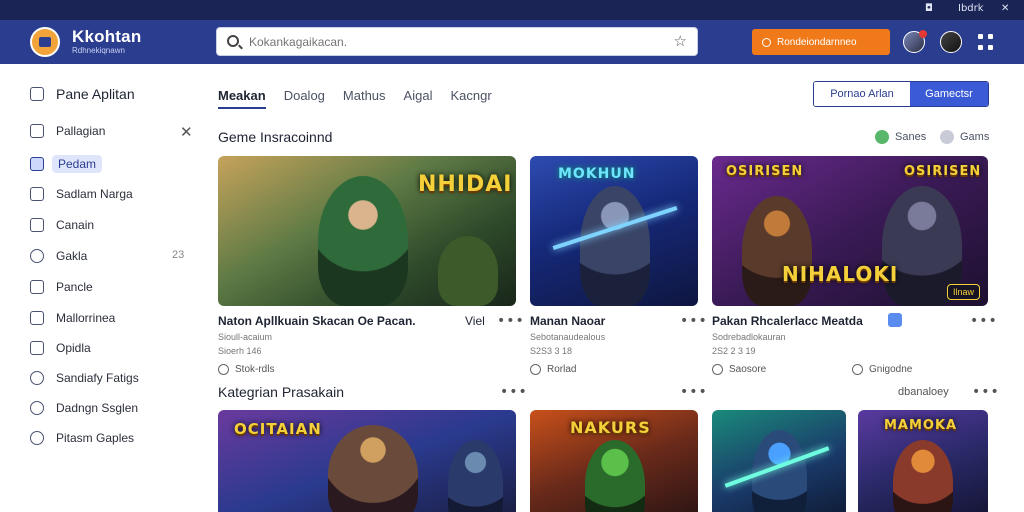 The width and height of the screenshot is (1024, 512). Describe the element at coordinates (246, 369) in the screenshot. I see `card-footer: Stok-rdls` at that location.